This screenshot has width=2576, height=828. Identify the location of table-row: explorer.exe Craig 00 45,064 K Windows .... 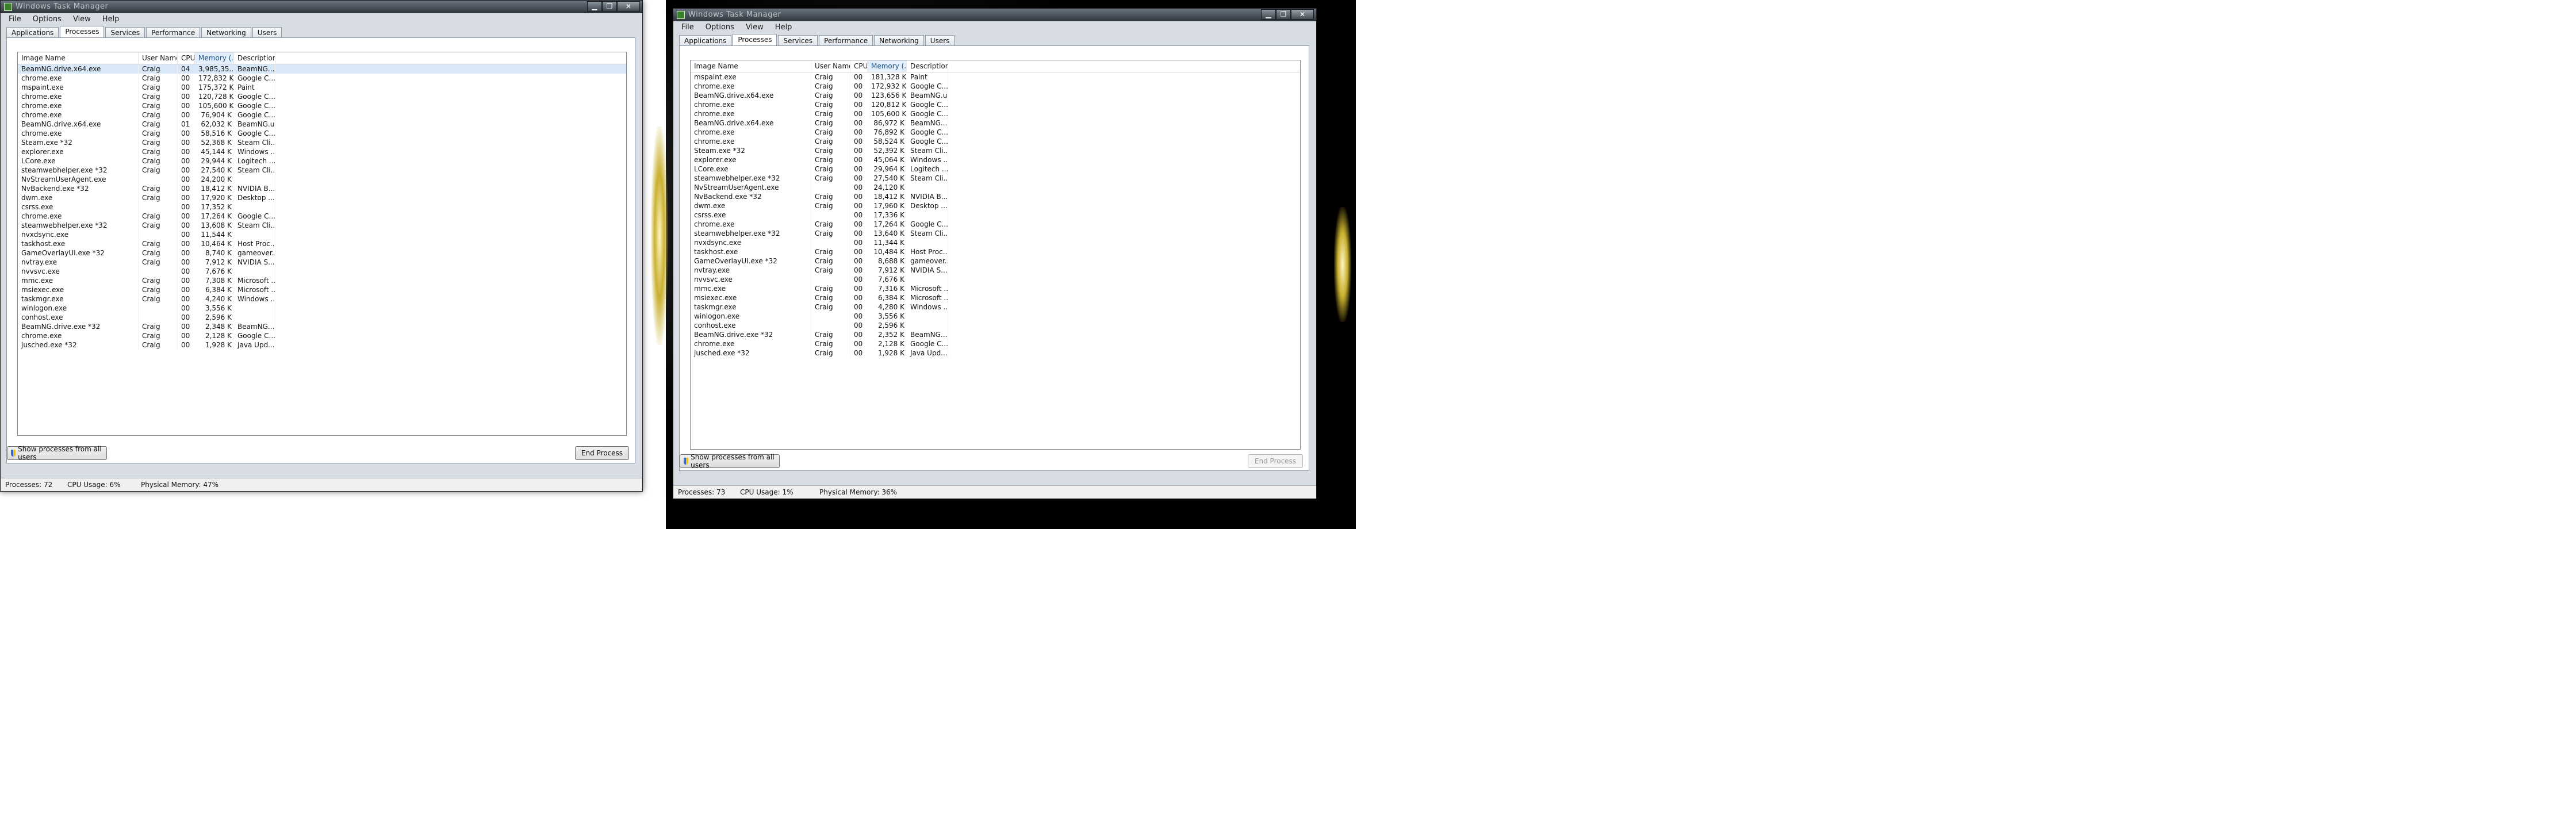
(995, 159).